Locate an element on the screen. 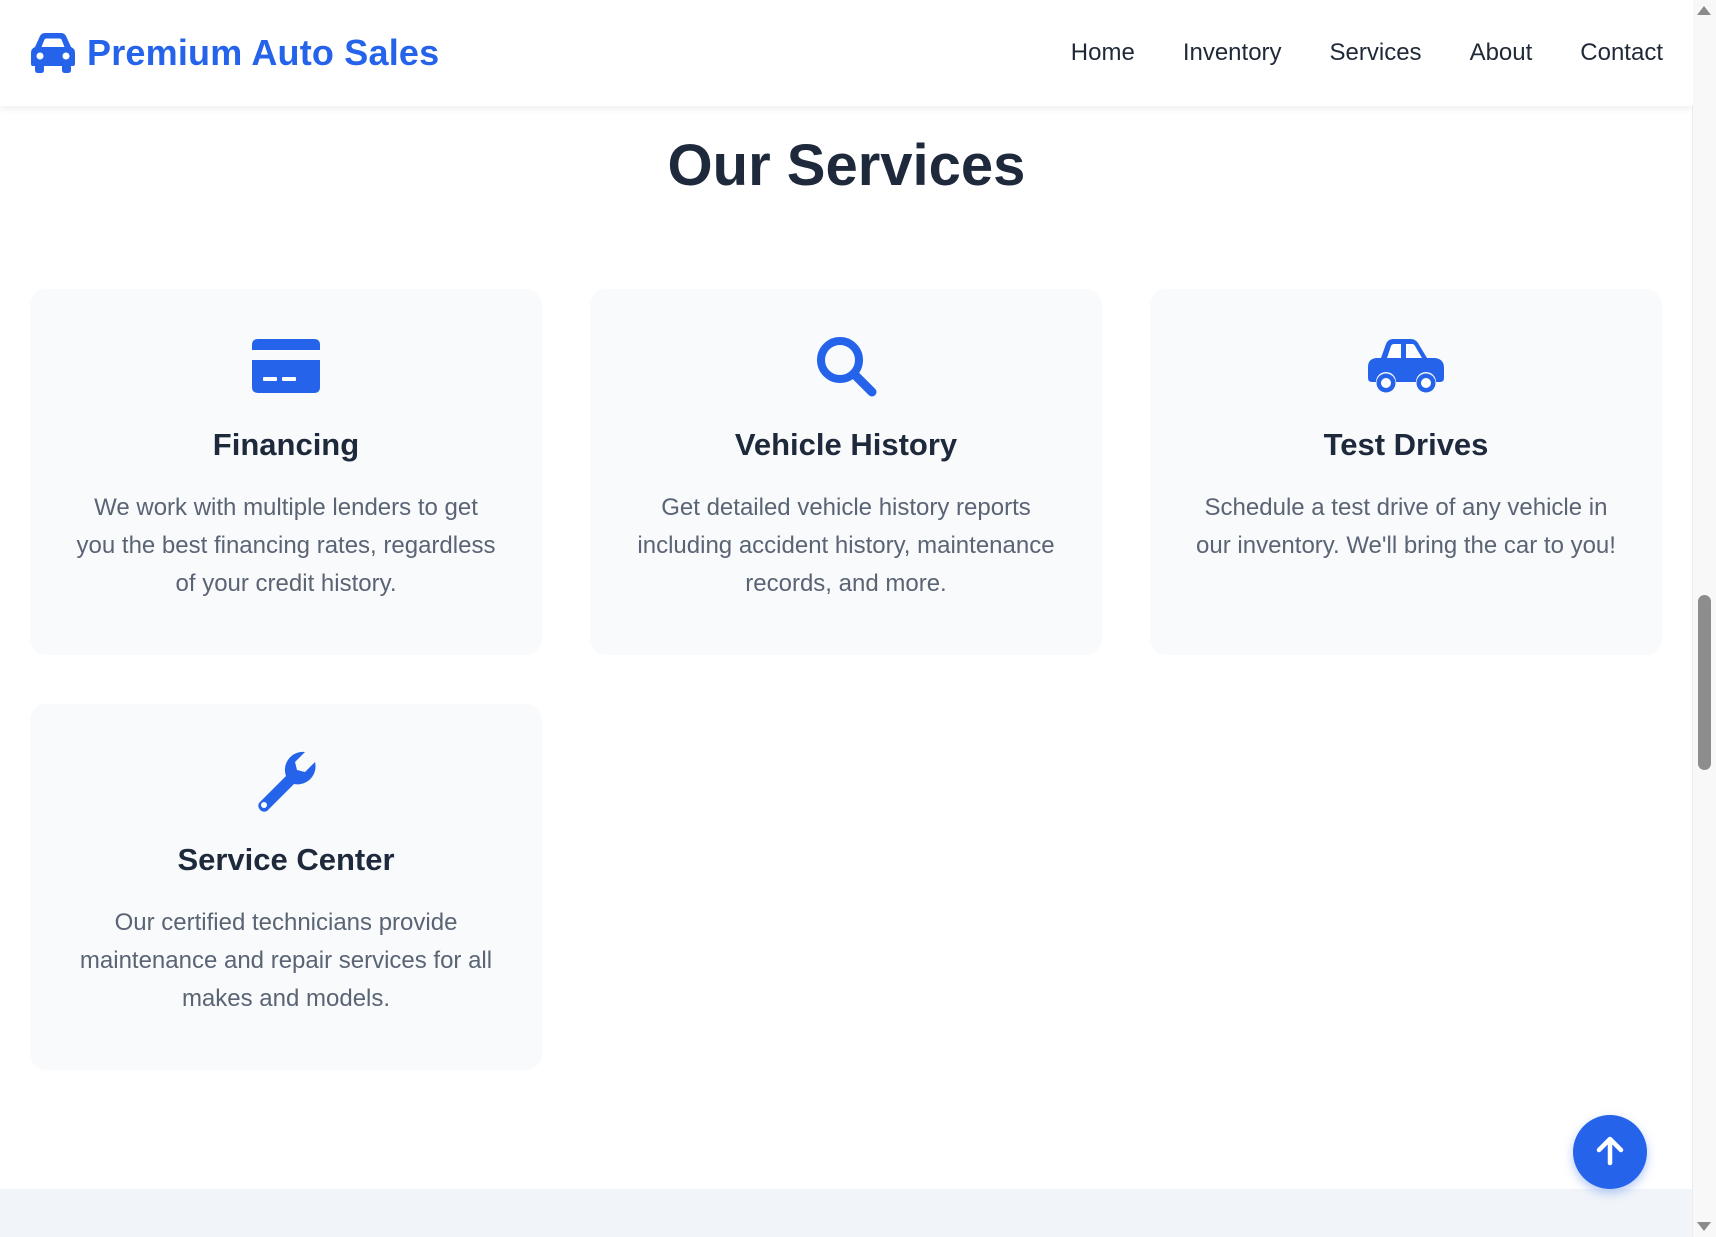 This screenshot has height=1237, width=1716. back-to-top-button is located at coordinates (1610, 1152).